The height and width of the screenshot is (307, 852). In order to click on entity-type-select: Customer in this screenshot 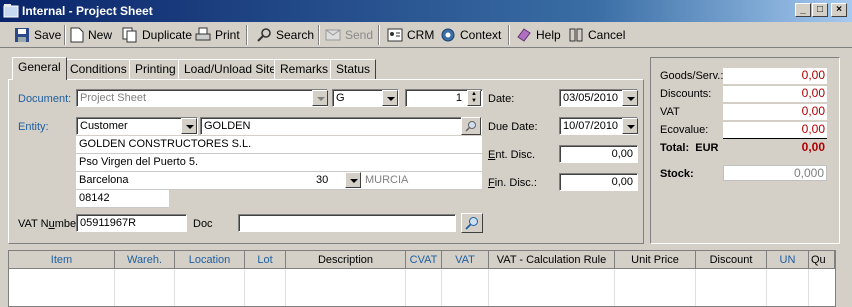, I will do `click(137, 126)`.